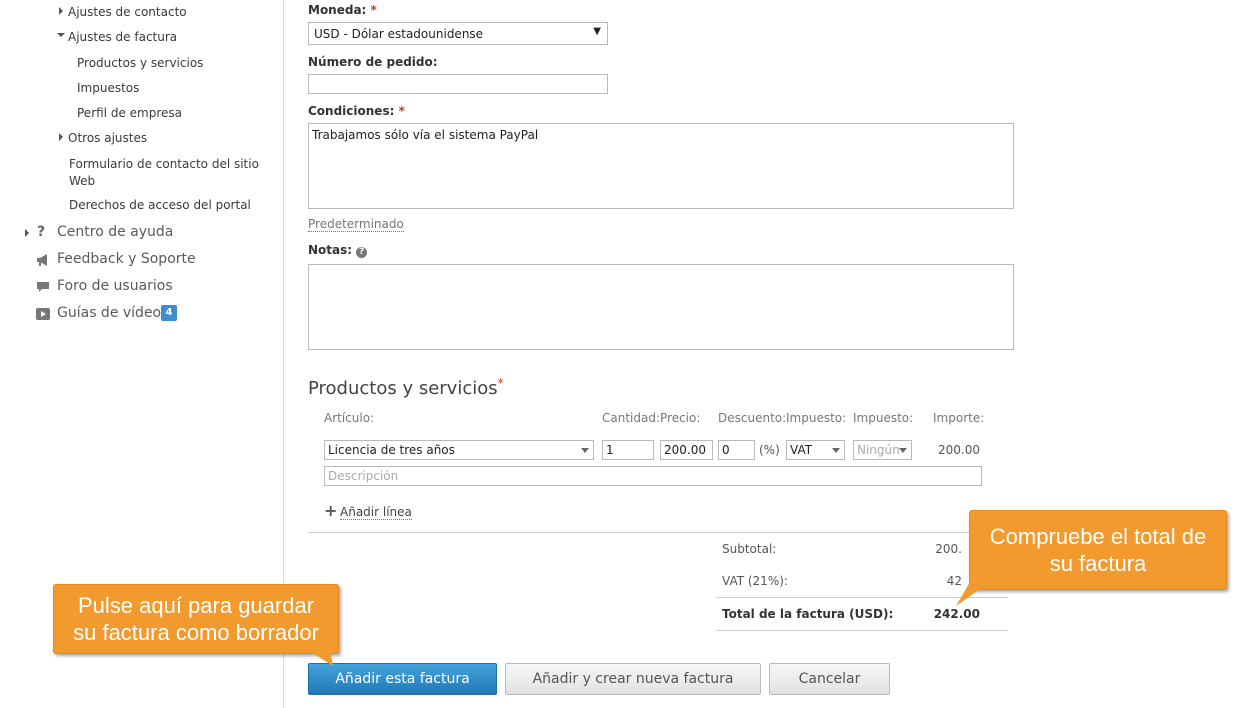 The width and height of the screenshot is (1240, 708). I want to click on column-header-tax2: Impuesto:, so click(883, 418).